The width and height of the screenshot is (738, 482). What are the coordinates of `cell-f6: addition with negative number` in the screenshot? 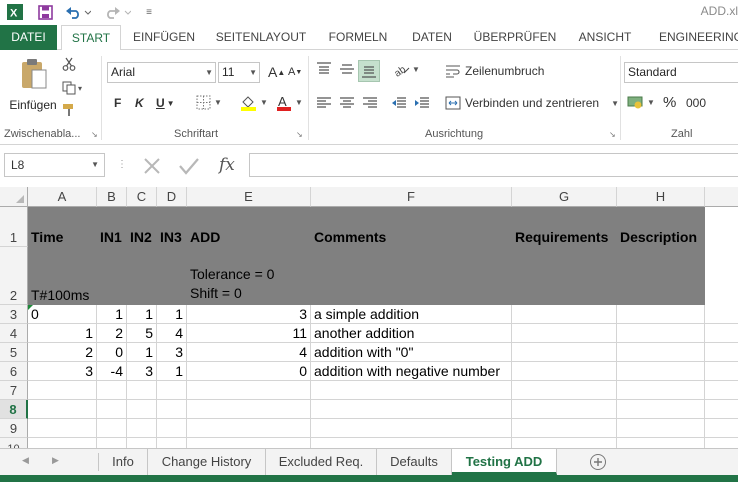 It's located at (411, 371).